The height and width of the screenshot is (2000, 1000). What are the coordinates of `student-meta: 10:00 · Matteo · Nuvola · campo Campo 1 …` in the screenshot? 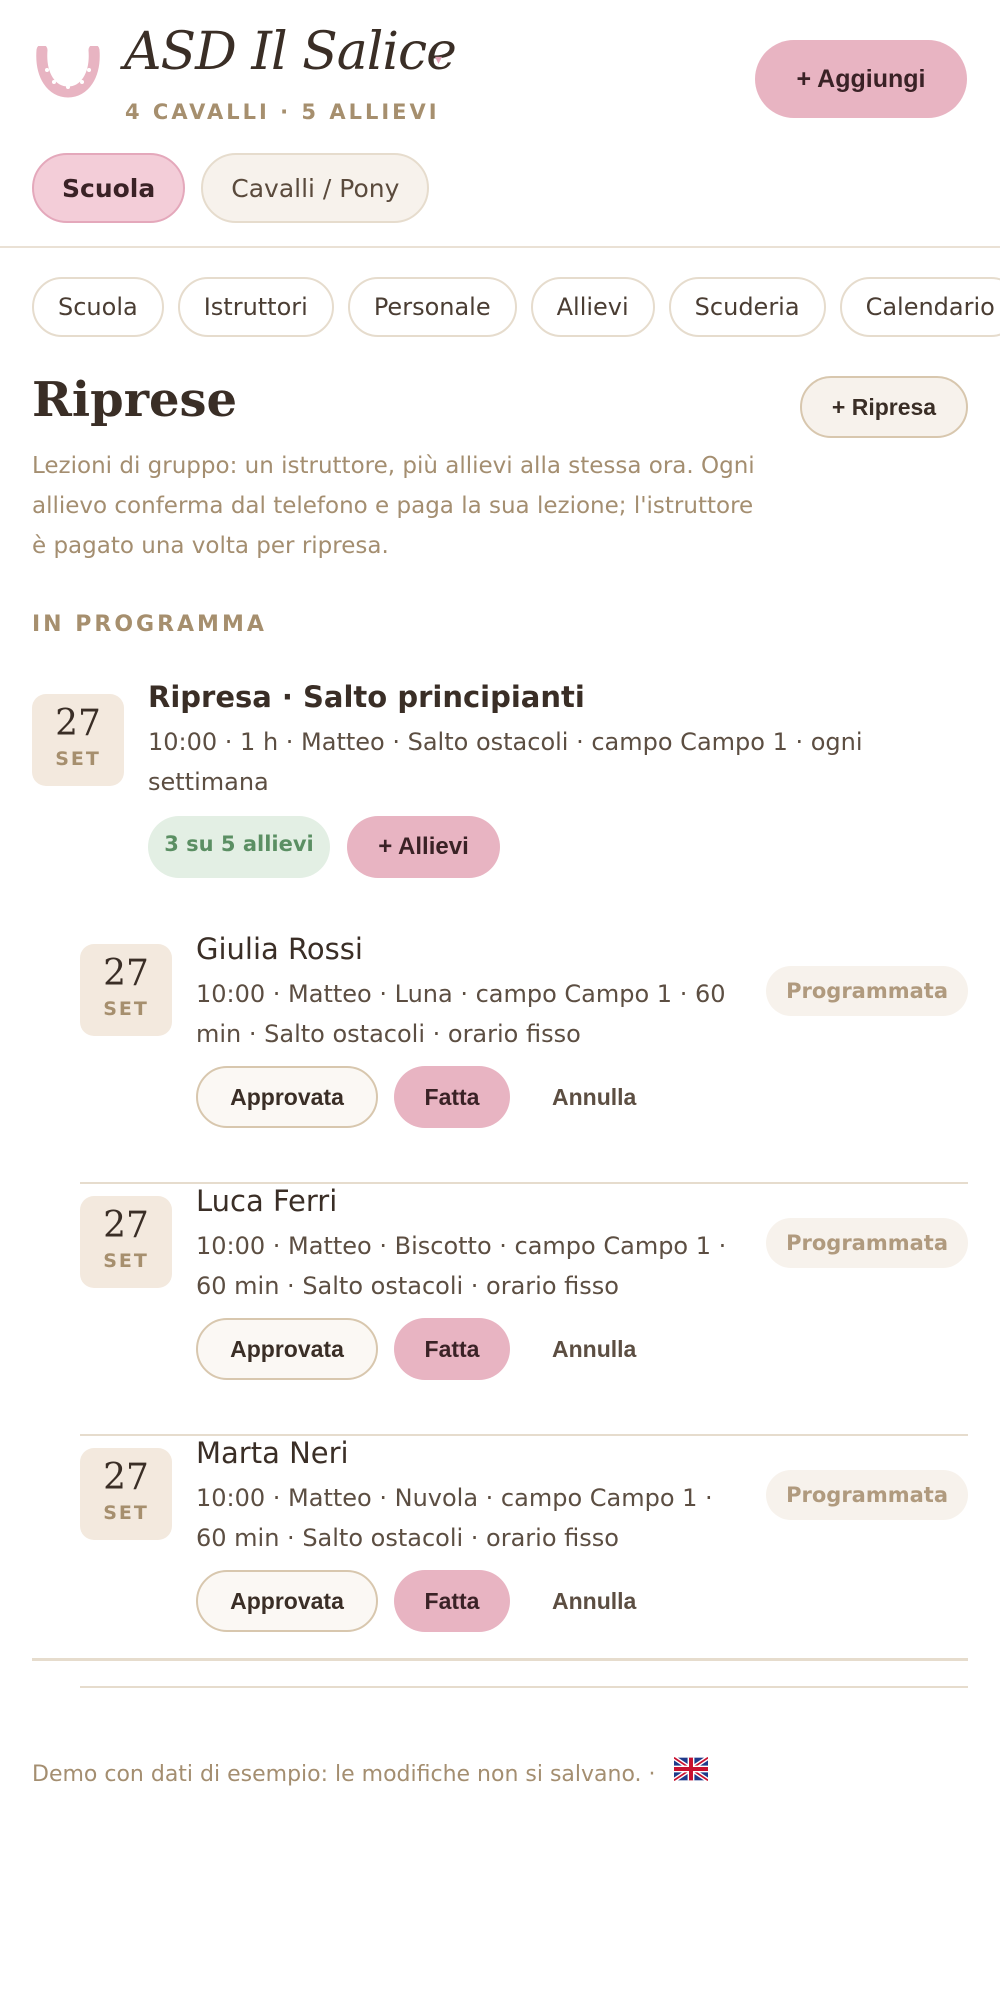 It's located at (454, 1518).